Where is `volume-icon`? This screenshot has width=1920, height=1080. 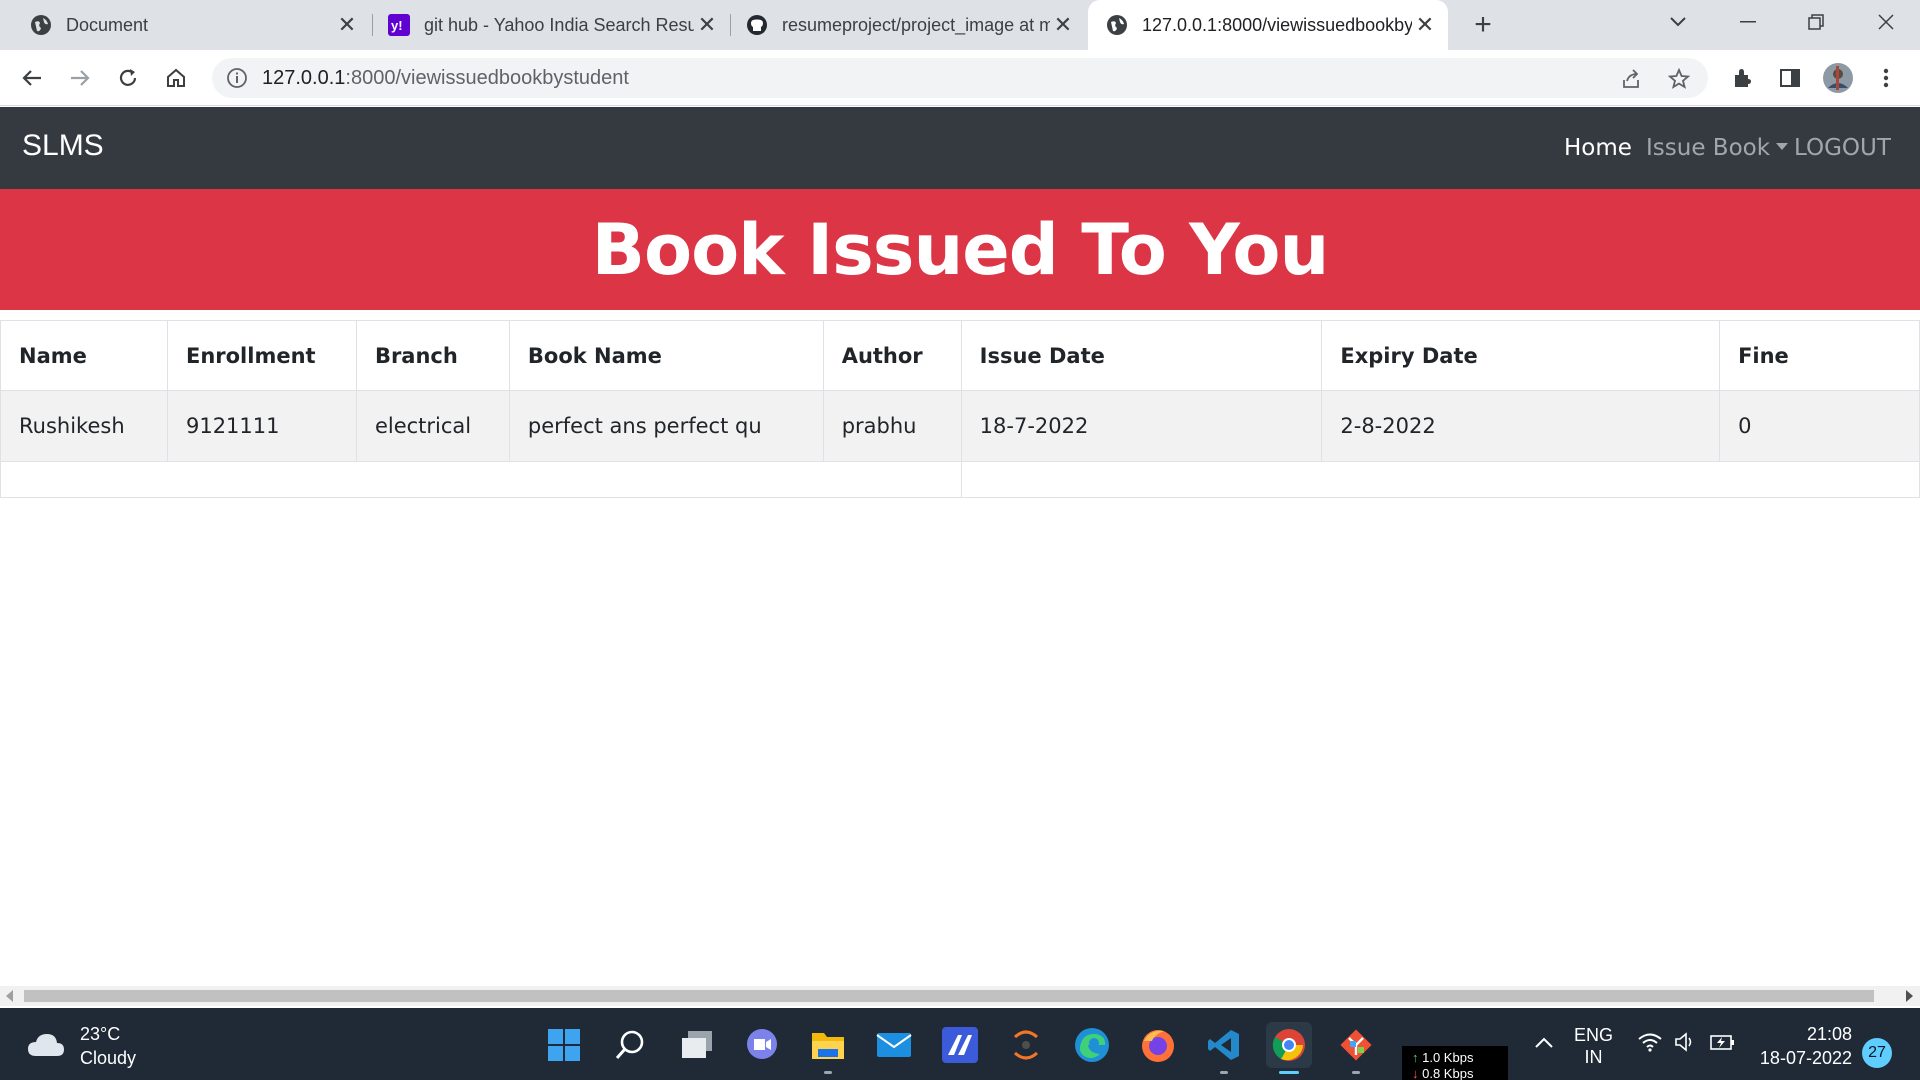 volume-icon is located at coordinates (1685, 1044).